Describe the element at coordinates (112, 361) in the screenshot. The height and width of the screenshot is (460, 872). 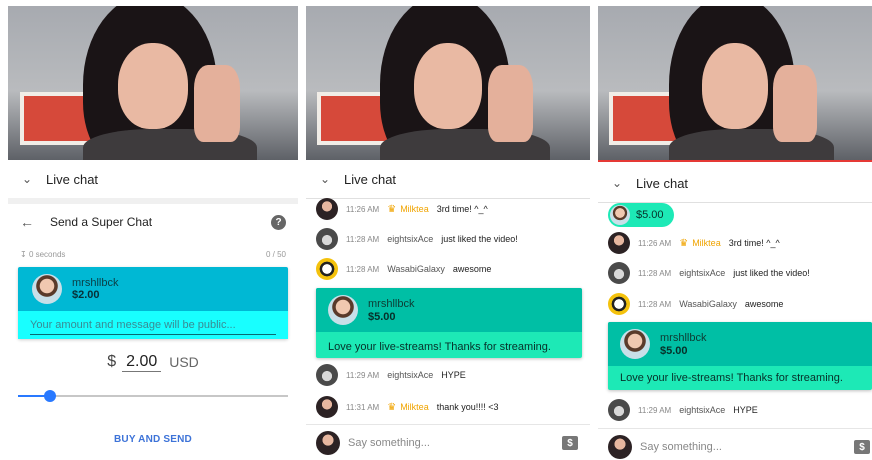
I see `currency-symbol: $` at that location.